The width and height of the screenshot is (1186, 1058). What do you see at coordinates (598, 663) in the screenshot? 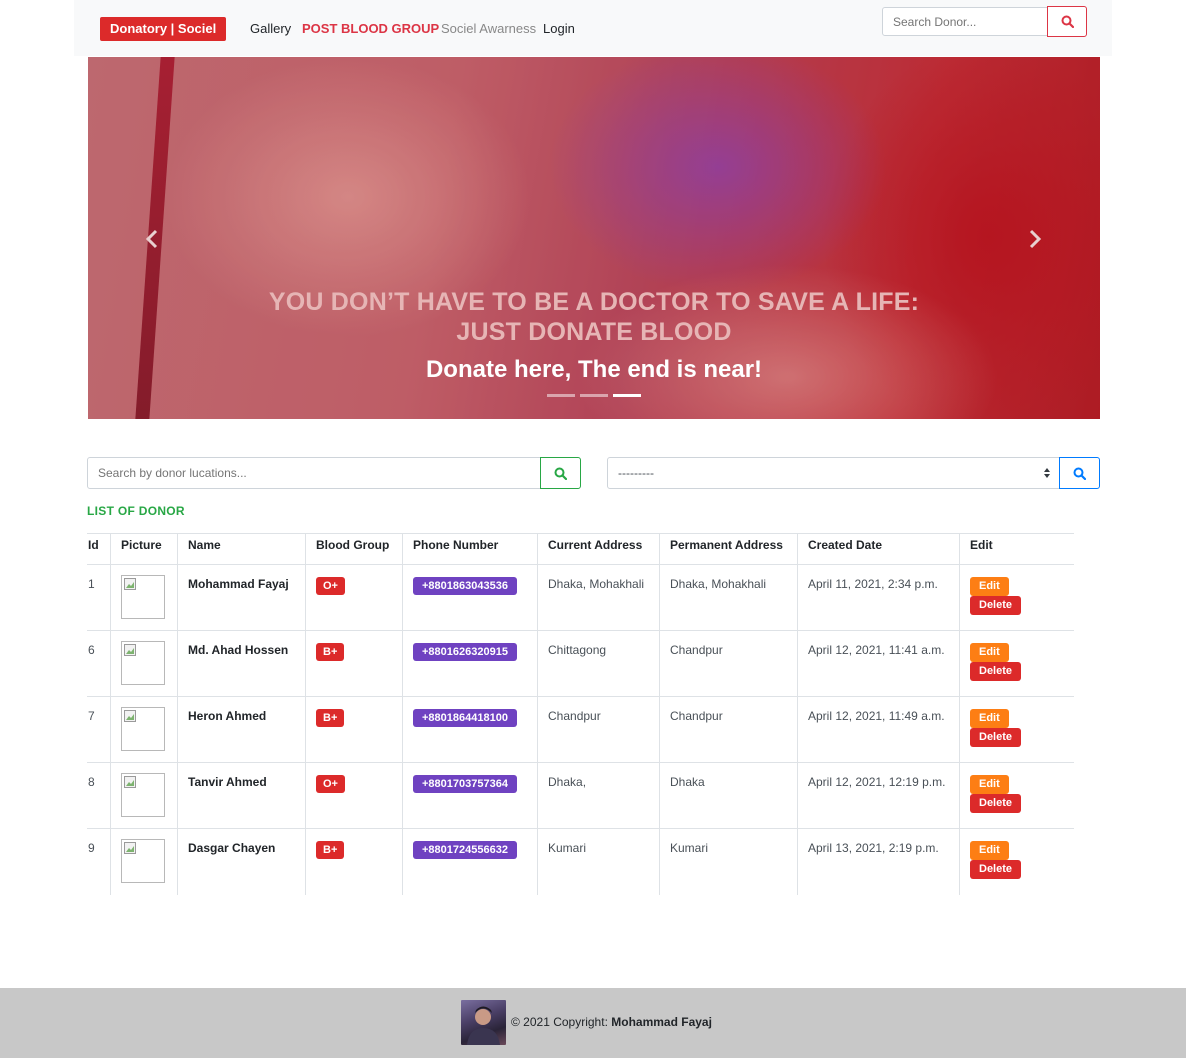
I see `cell-current-address: Chittagong` at bounding box center [598, 663].